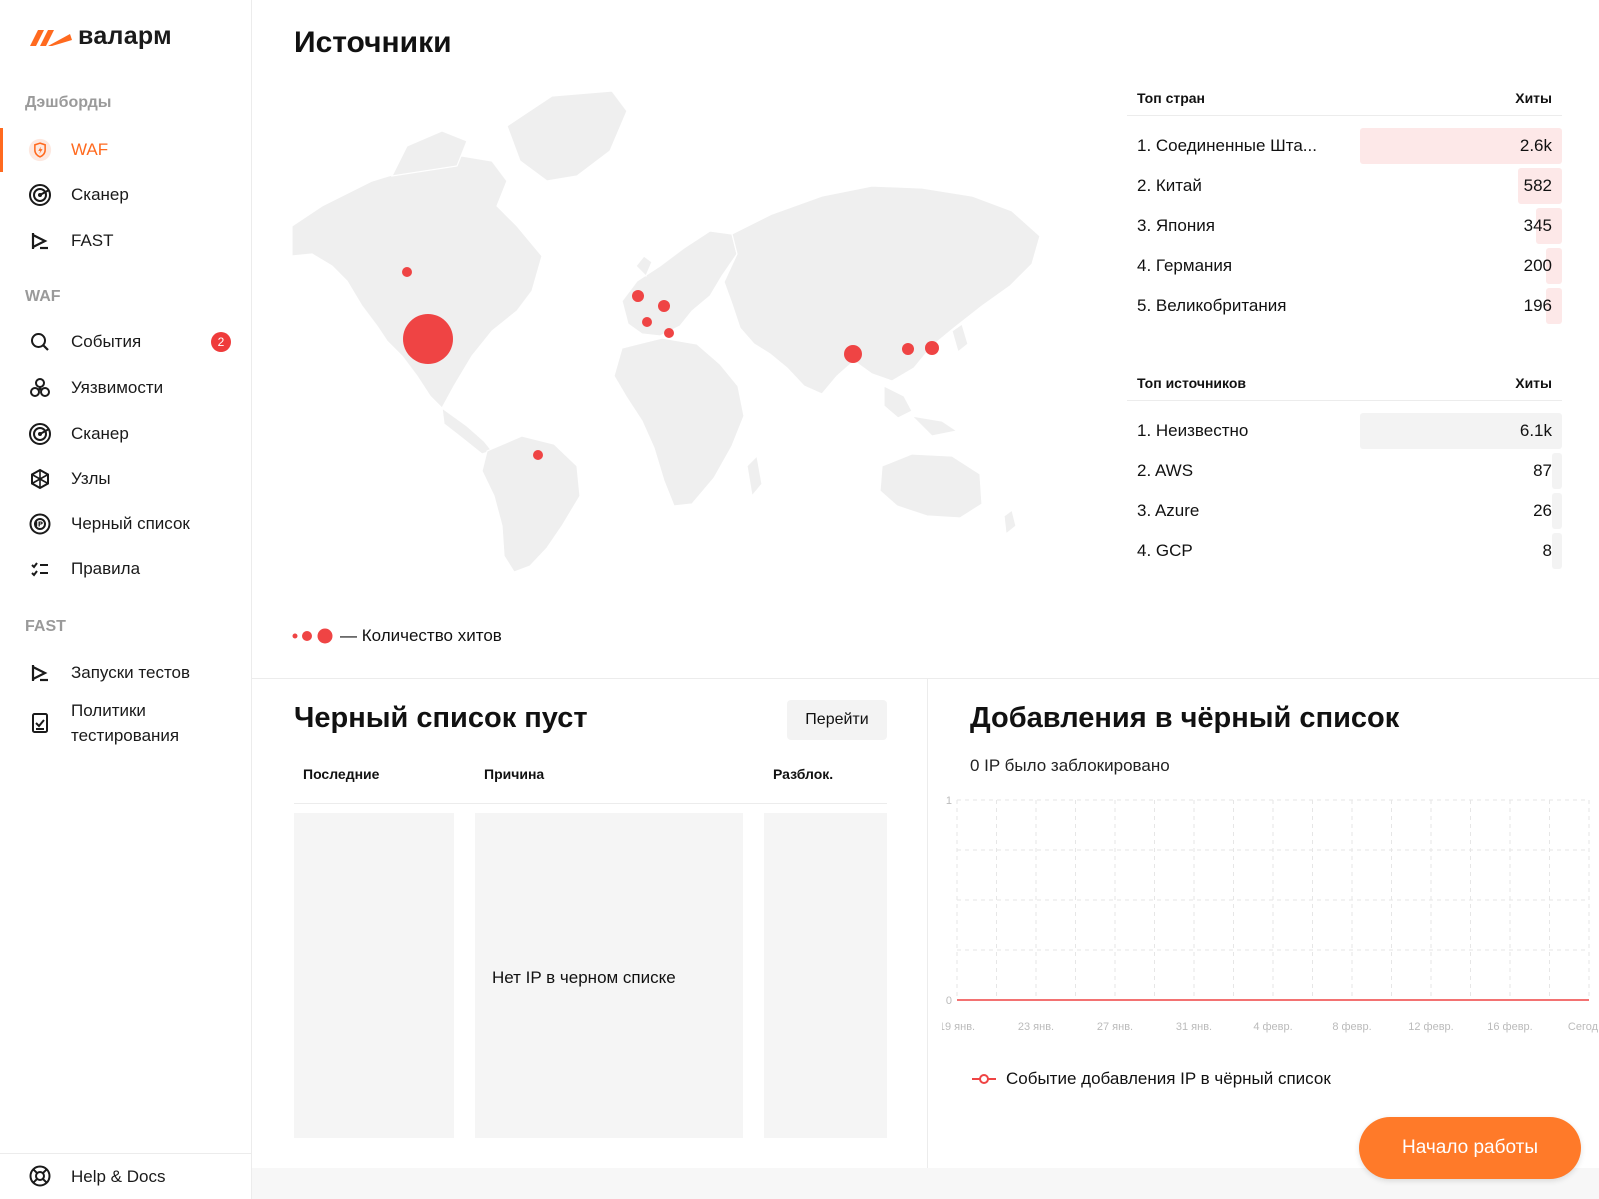 This screenshot has height=1199, width=1599. I want to click on column-header-reason: Причина, so click(514, 774).